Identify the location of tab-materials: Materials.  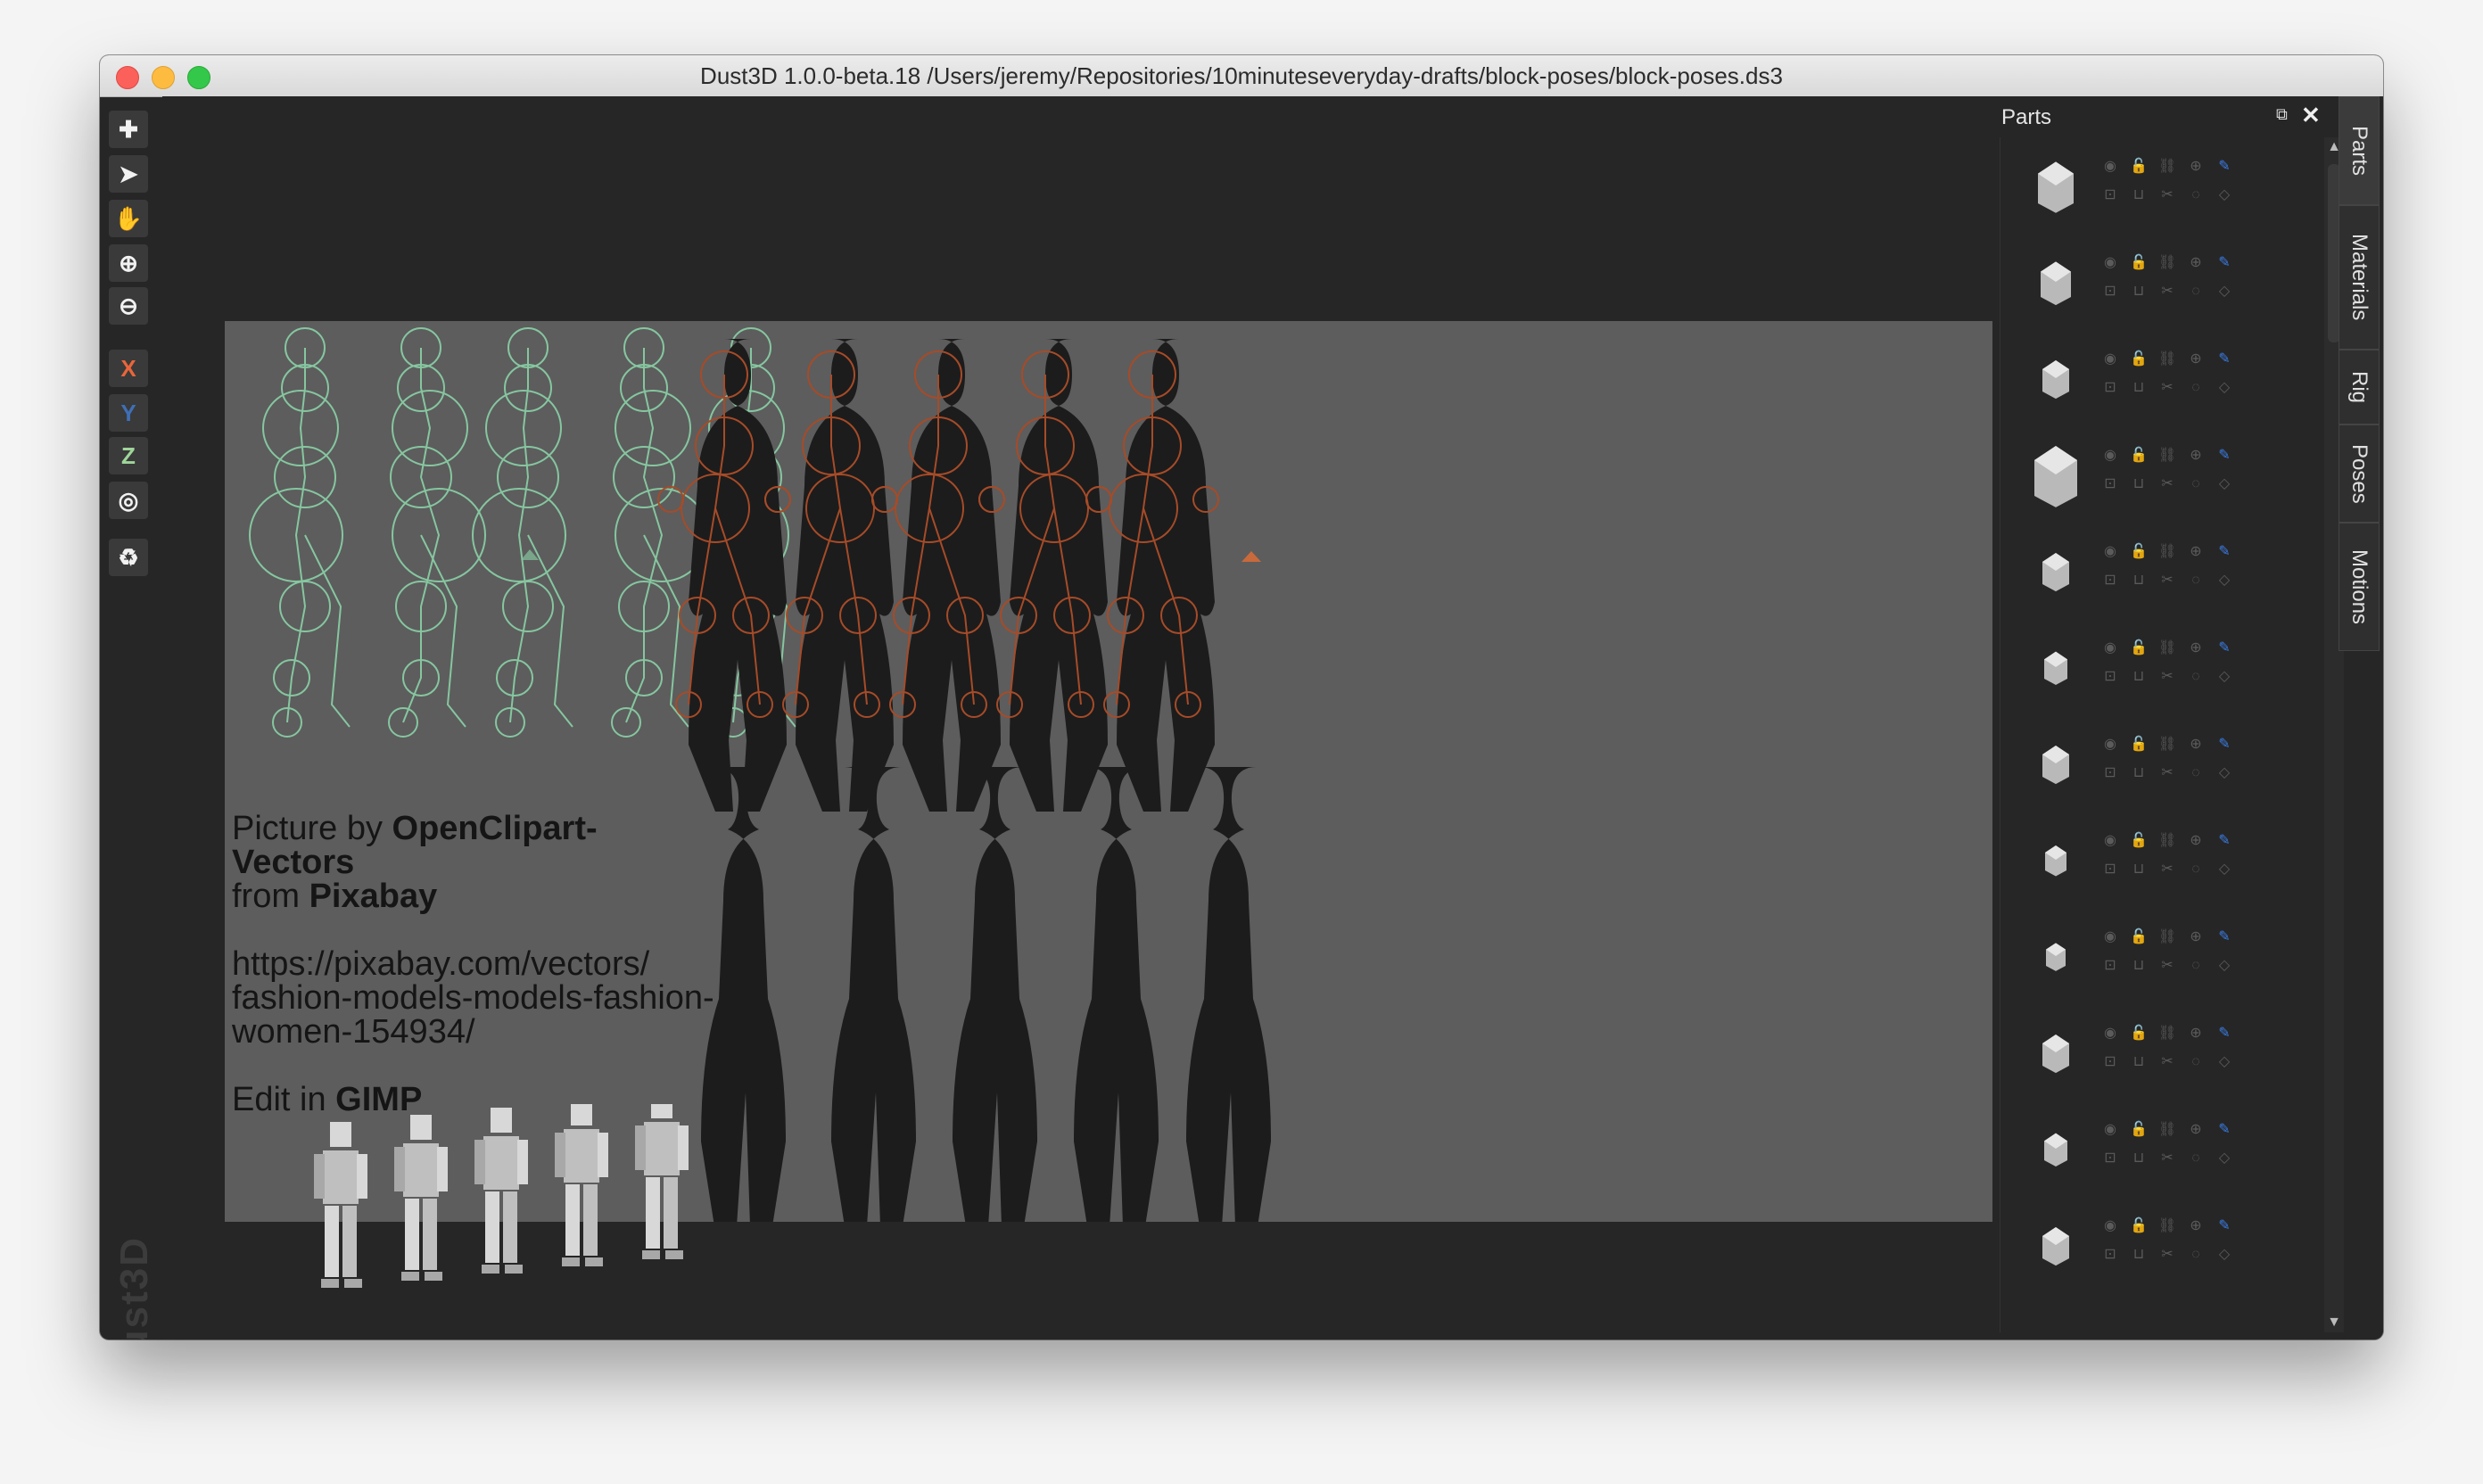
(2360, 278).